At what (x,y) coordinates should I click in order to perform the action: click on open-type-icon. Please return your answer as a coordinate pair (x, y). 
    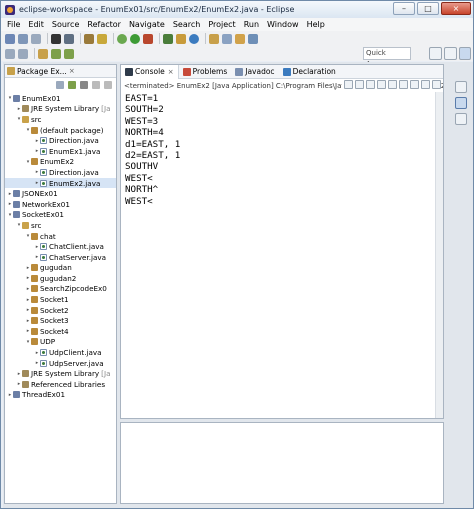
    Looking at the image, I should click on (214, 38).